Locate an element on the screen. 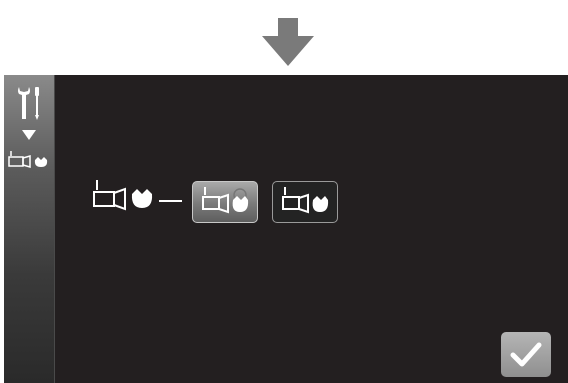  confirm-button is located at coordinates (526, 354).